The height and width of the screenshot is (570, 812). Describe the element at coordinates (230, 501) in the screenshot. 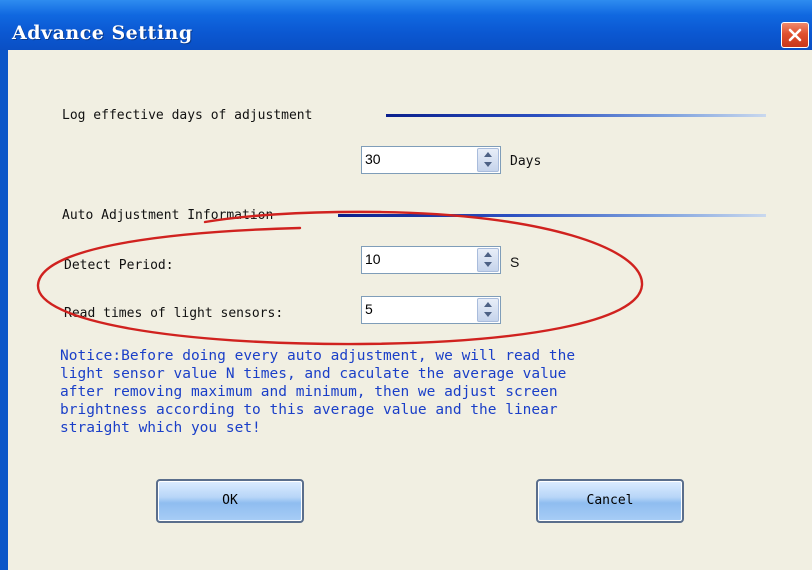

I see `ok-button: OK` at that location.